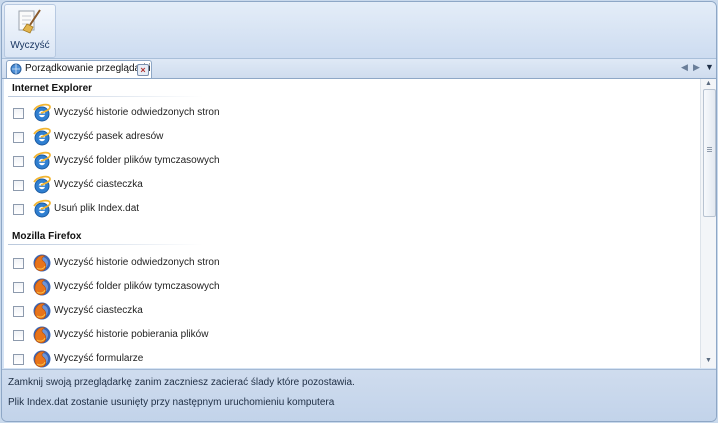  What do you see at coordinates (109, 136) in the screenshot?
I see `option-label: Wyczyść pasek adresów` at bounding box center [109, 136].